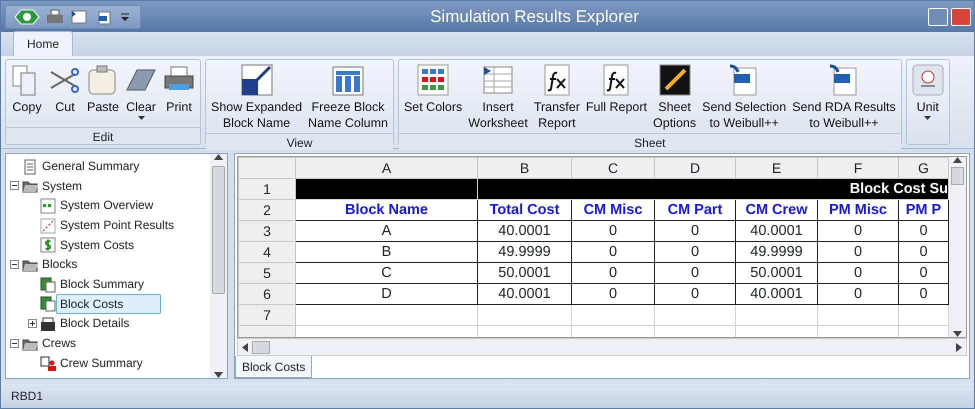  What do you see at coordinates (961, 17) in the screenshot?
I see `close-button` at bounding box center [961, 17].